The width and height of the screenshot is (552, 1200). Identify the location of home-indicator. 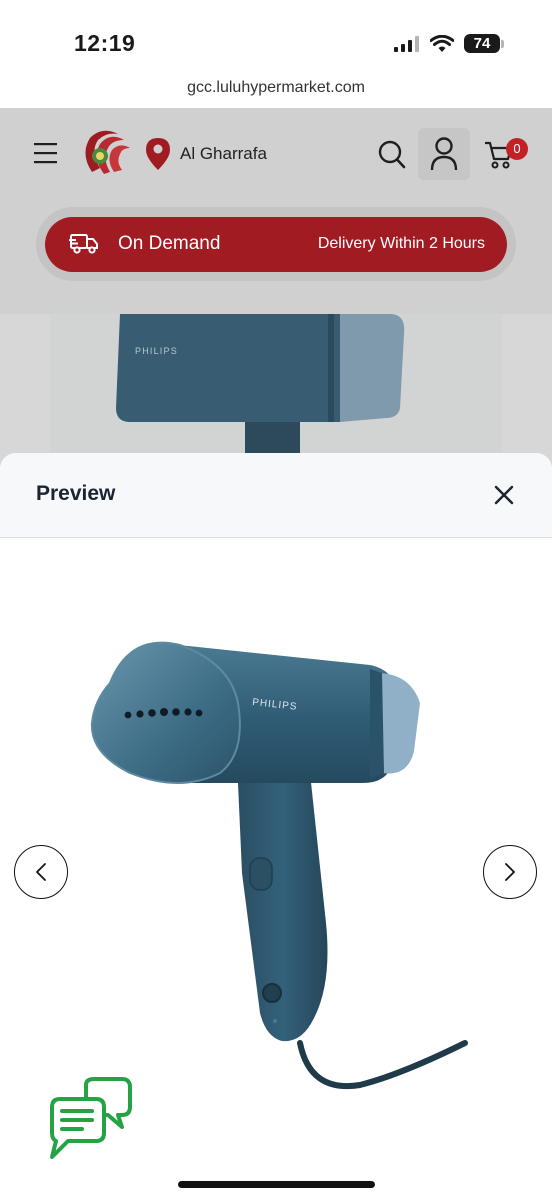
(276, 1184).